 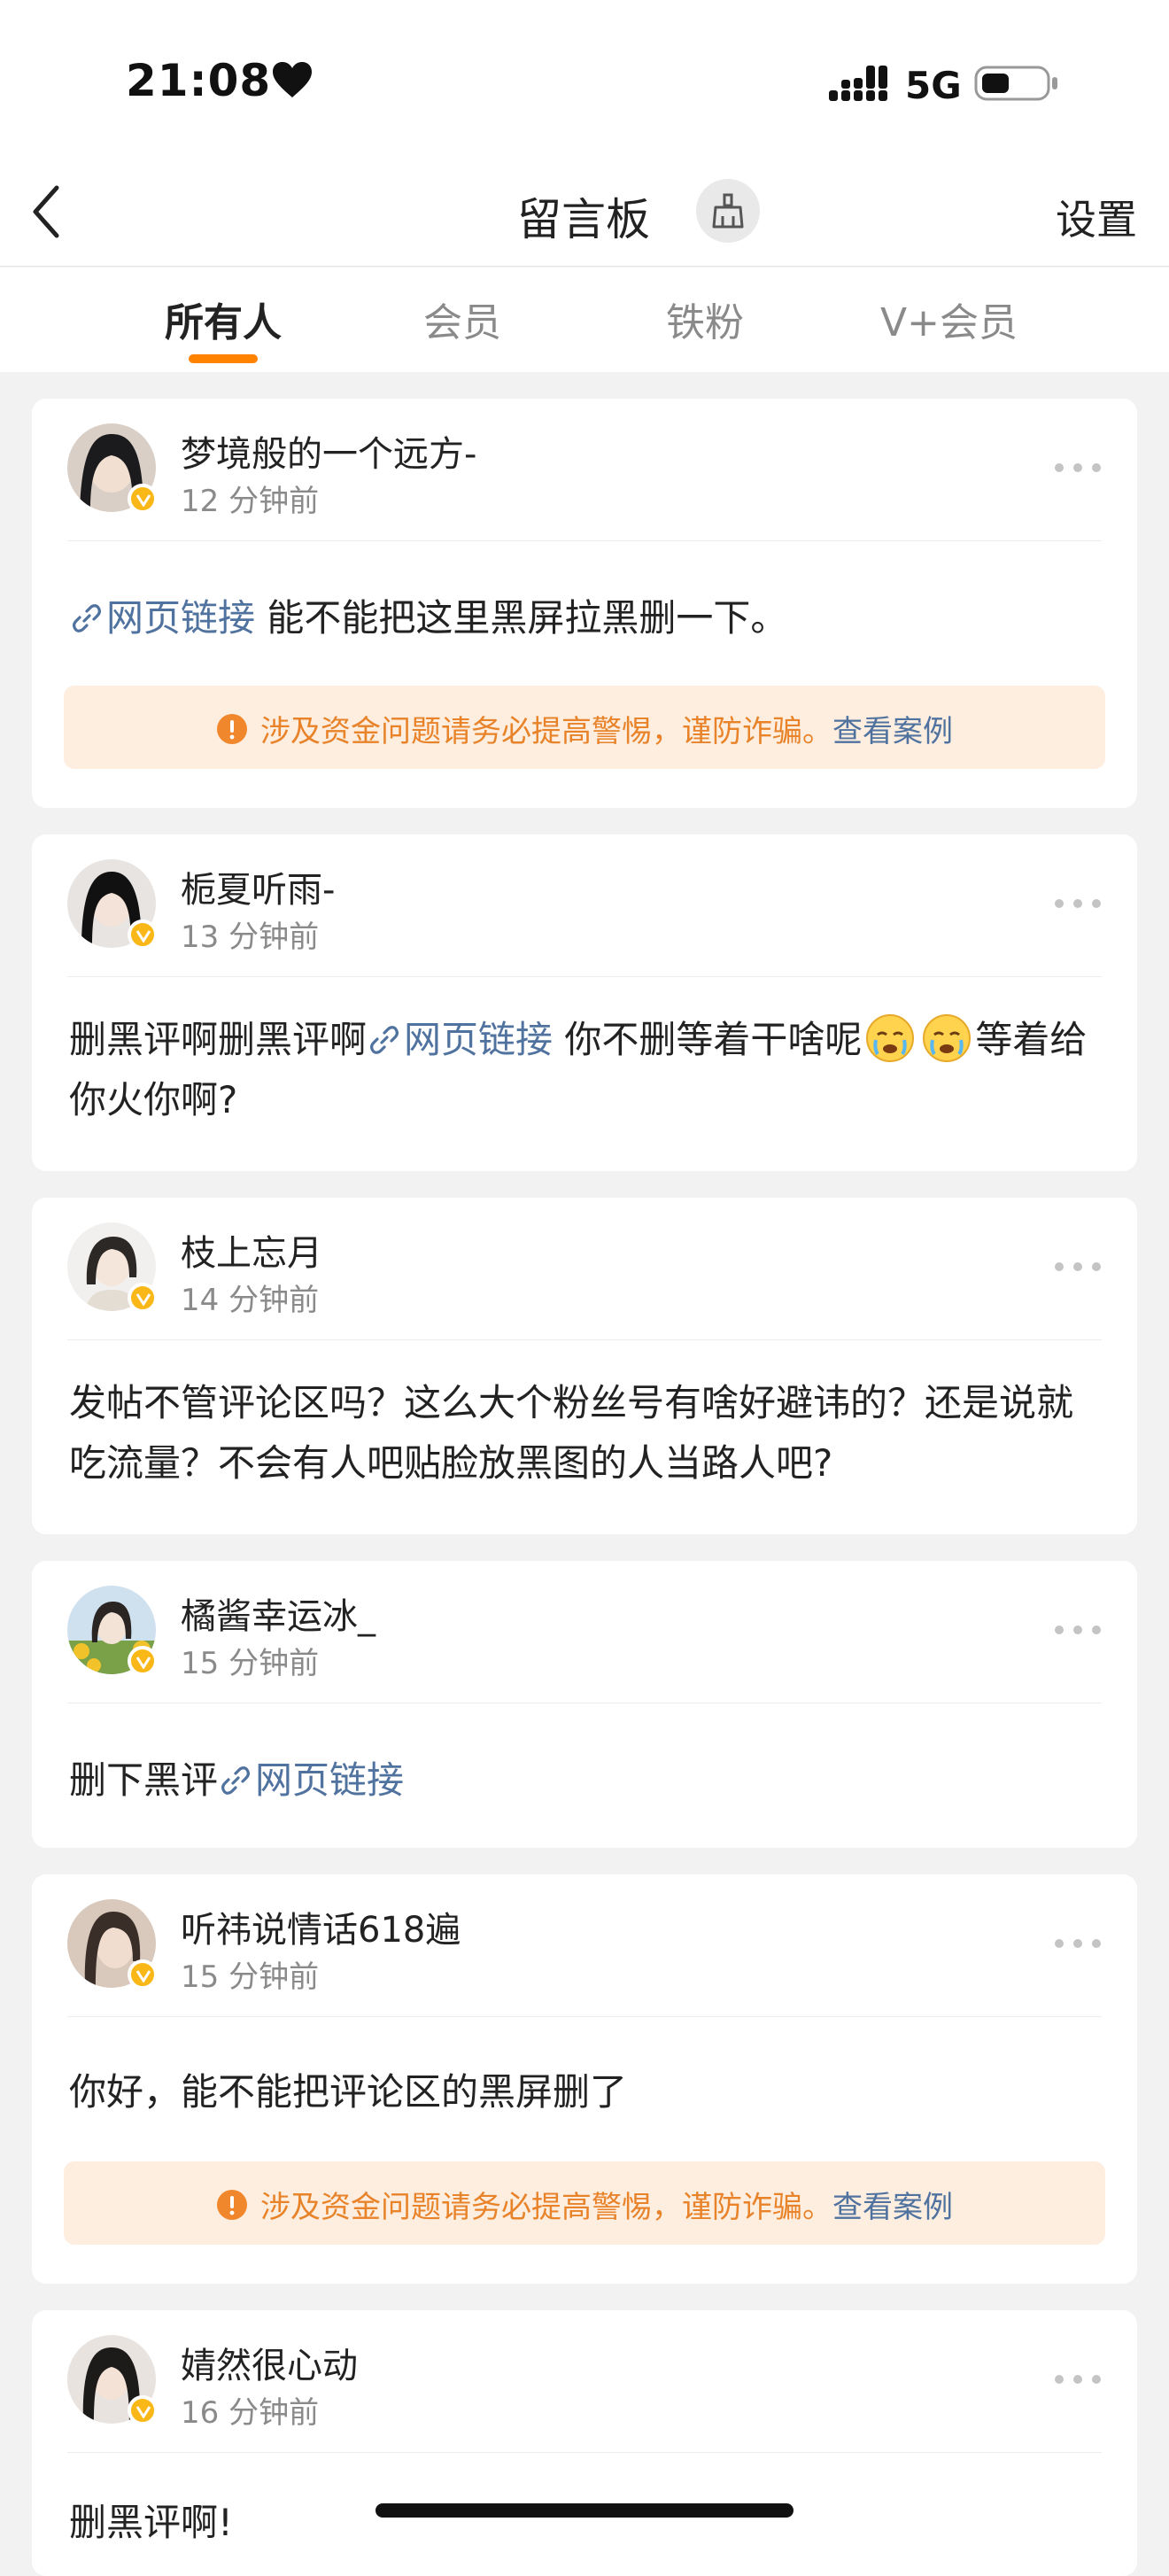 What do you see at coordinates (250, 1300) in the screenshot?
I see `post-time: 14 分钟前` at bounding box center [250, 1300].